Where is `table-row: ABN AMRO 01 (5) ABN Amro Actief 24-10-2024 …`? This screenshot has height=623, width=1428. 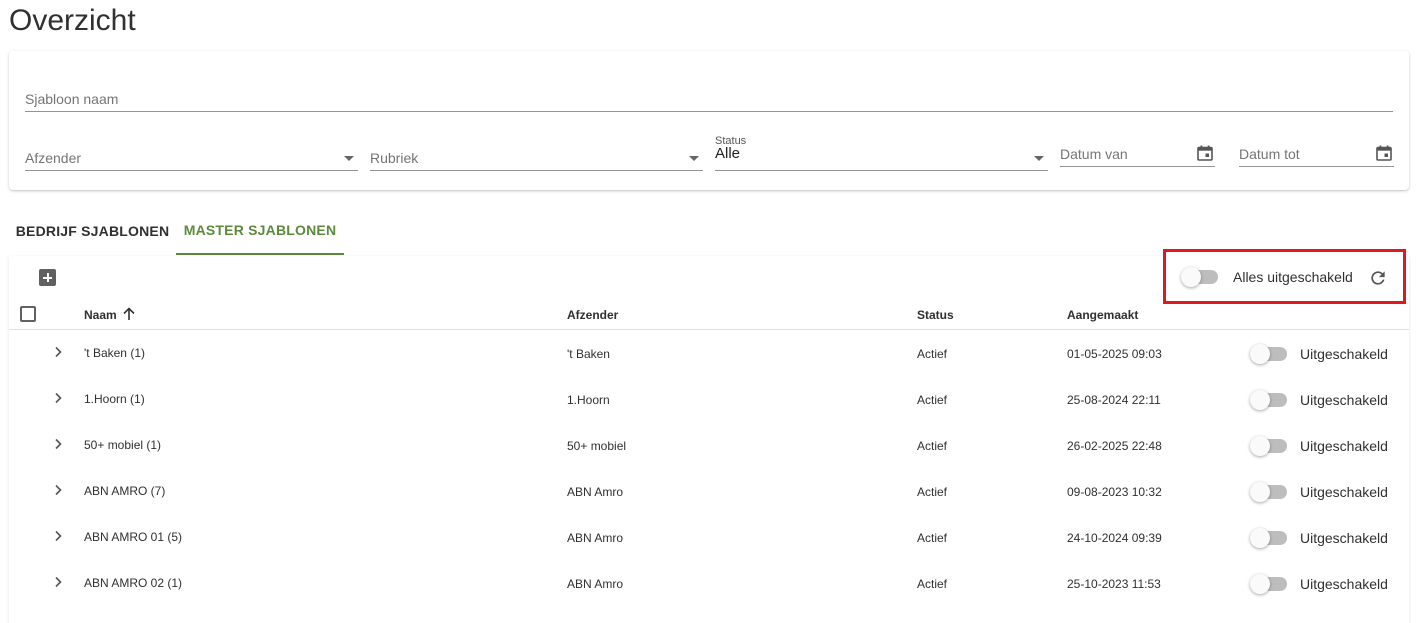
table-row: ABN AMRO 01 (5) ABN Amro Actief 24-10-2024 … is located at coordinates (709, 537).